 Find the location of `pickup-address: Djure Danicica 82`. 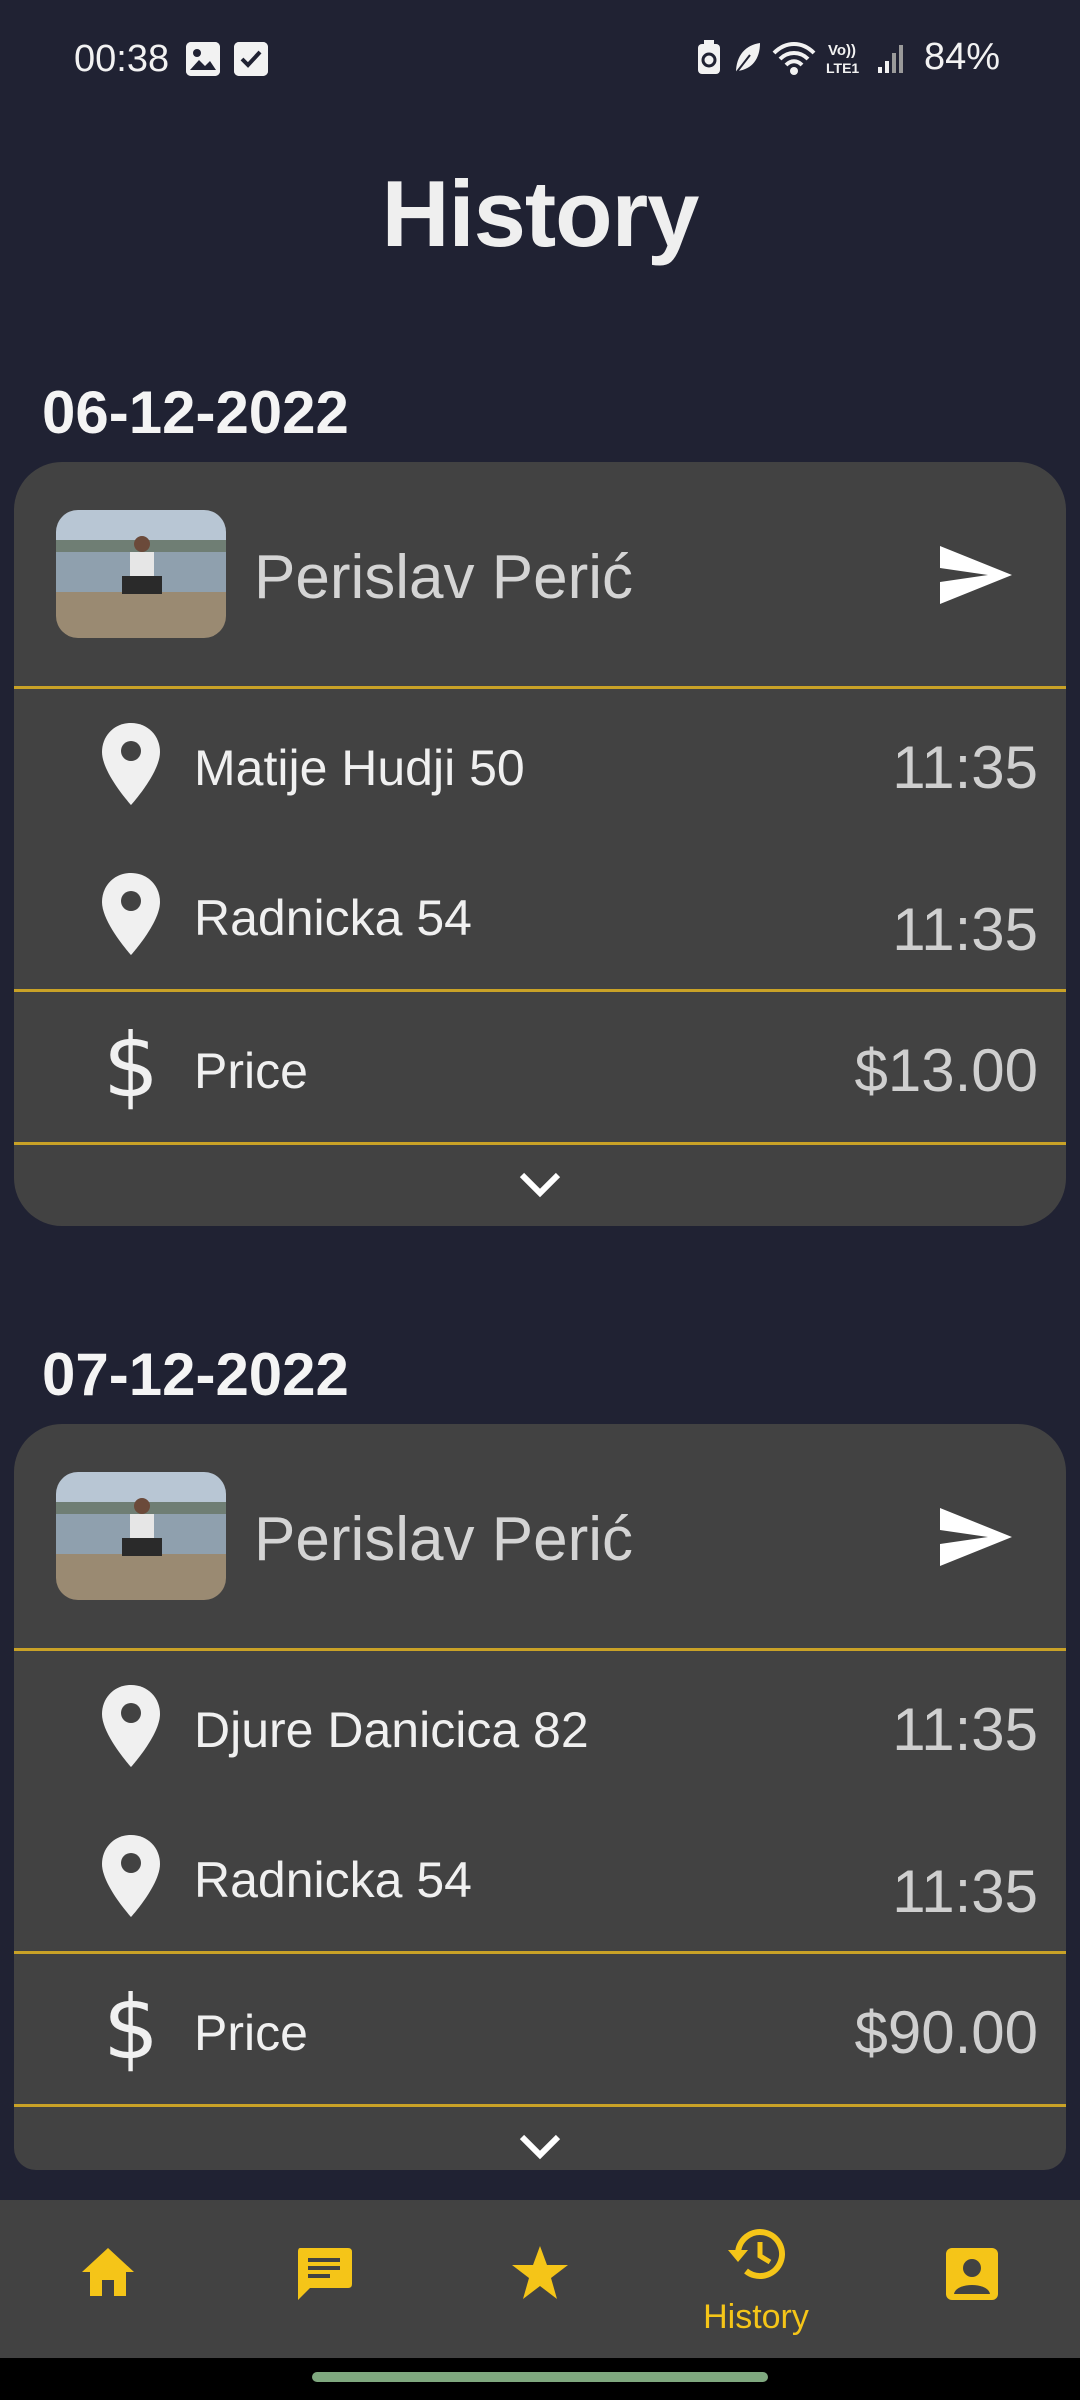

pickup-address: Djure Danicica 82 is located at coordinates (391, 1730).